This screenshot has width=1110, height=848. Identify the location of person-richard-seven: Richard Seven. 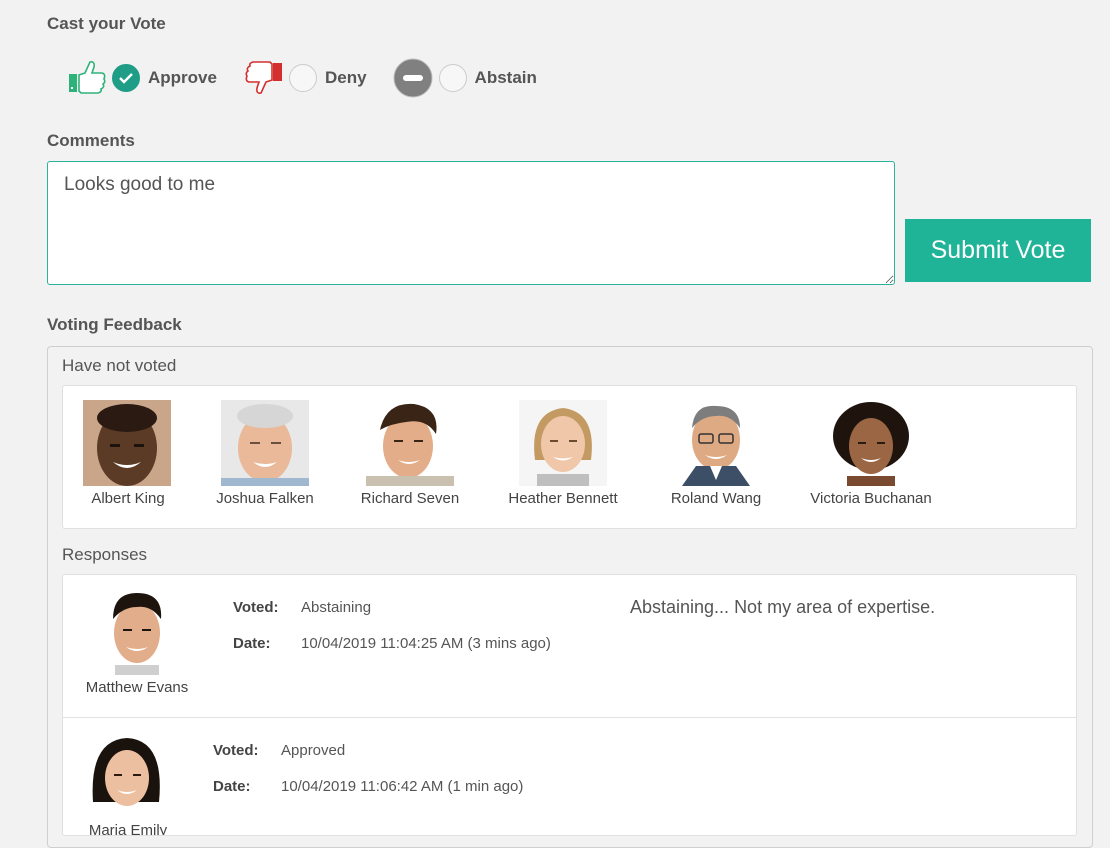
(410, 453).